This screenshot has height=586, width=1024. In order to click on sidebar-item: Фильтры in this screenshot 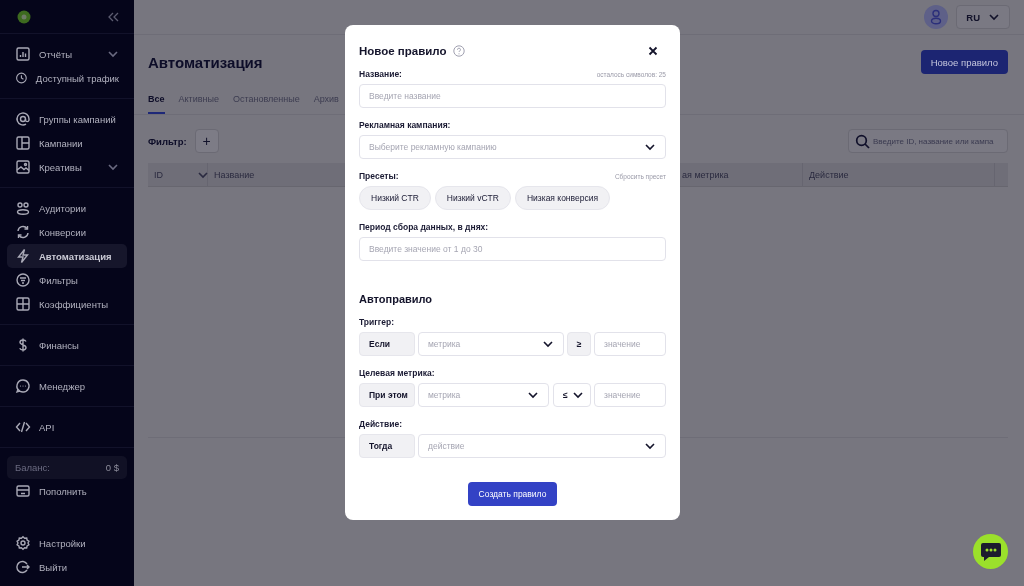, I will do `click(67, 280)`.